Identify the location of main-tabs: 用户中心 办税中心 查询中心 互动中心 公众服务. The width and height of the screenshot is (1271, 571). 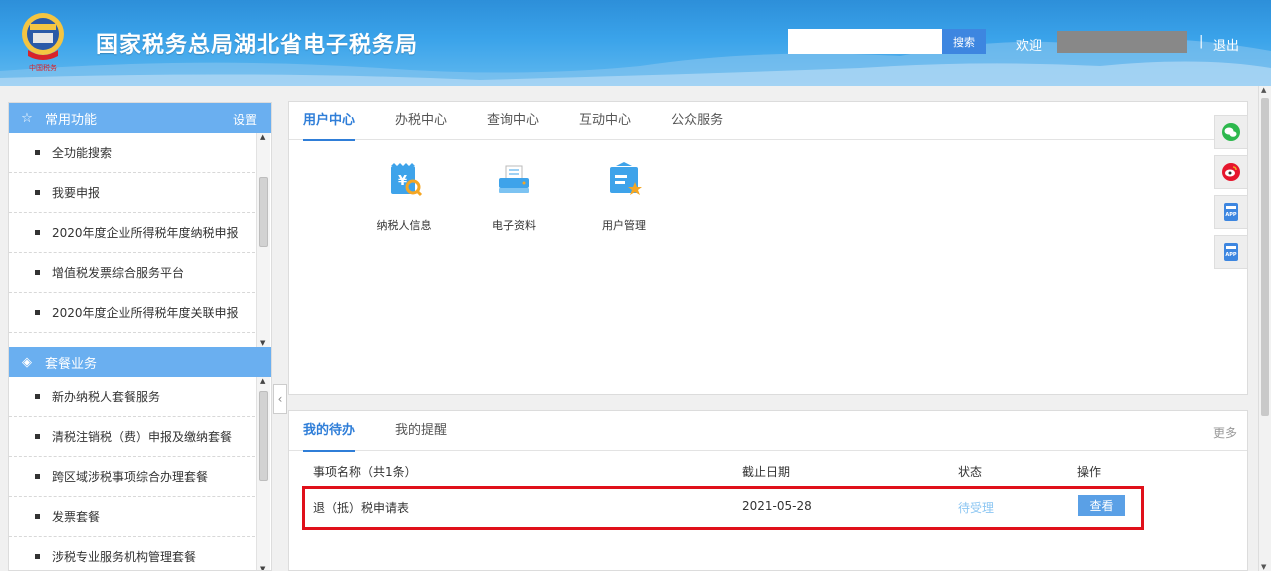
(768, 121).